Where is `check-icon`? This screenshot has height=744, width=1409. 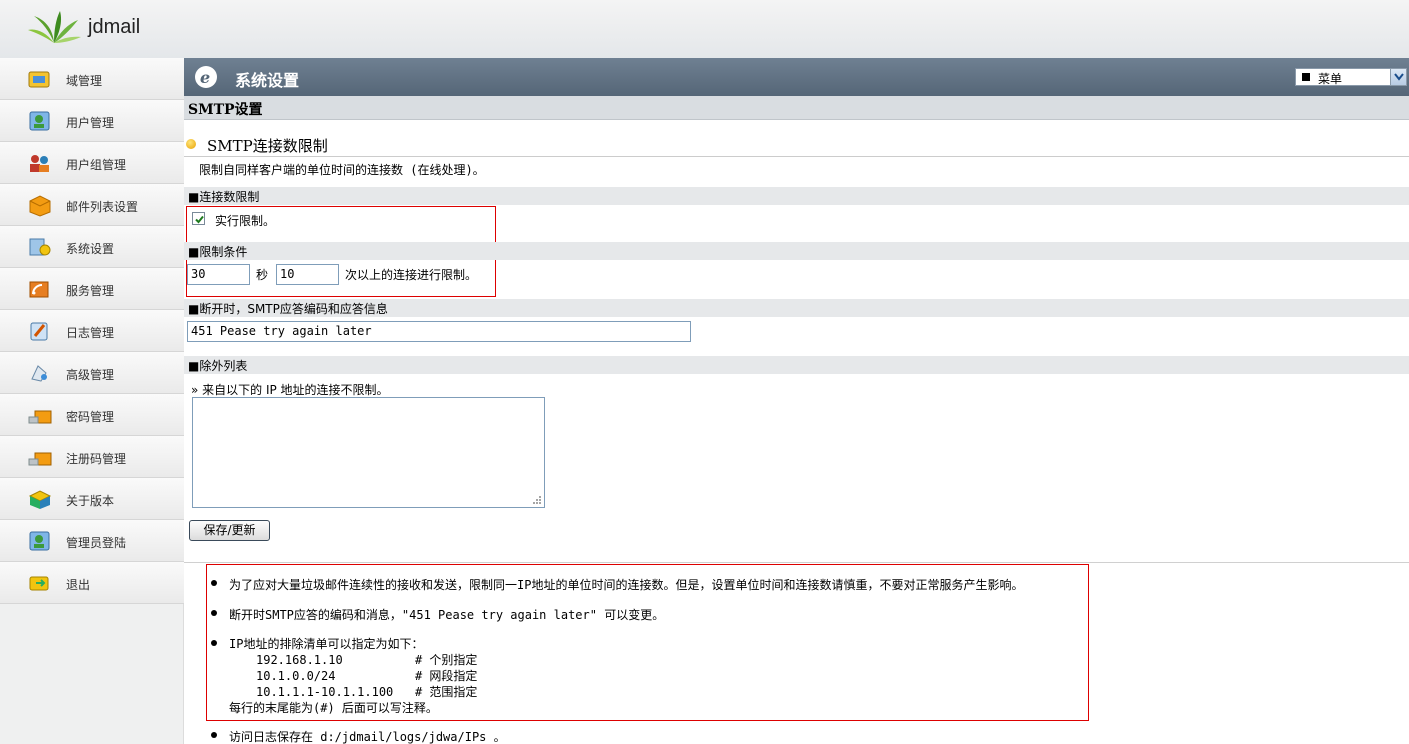
check-icon is located at coordinates (199, 219).